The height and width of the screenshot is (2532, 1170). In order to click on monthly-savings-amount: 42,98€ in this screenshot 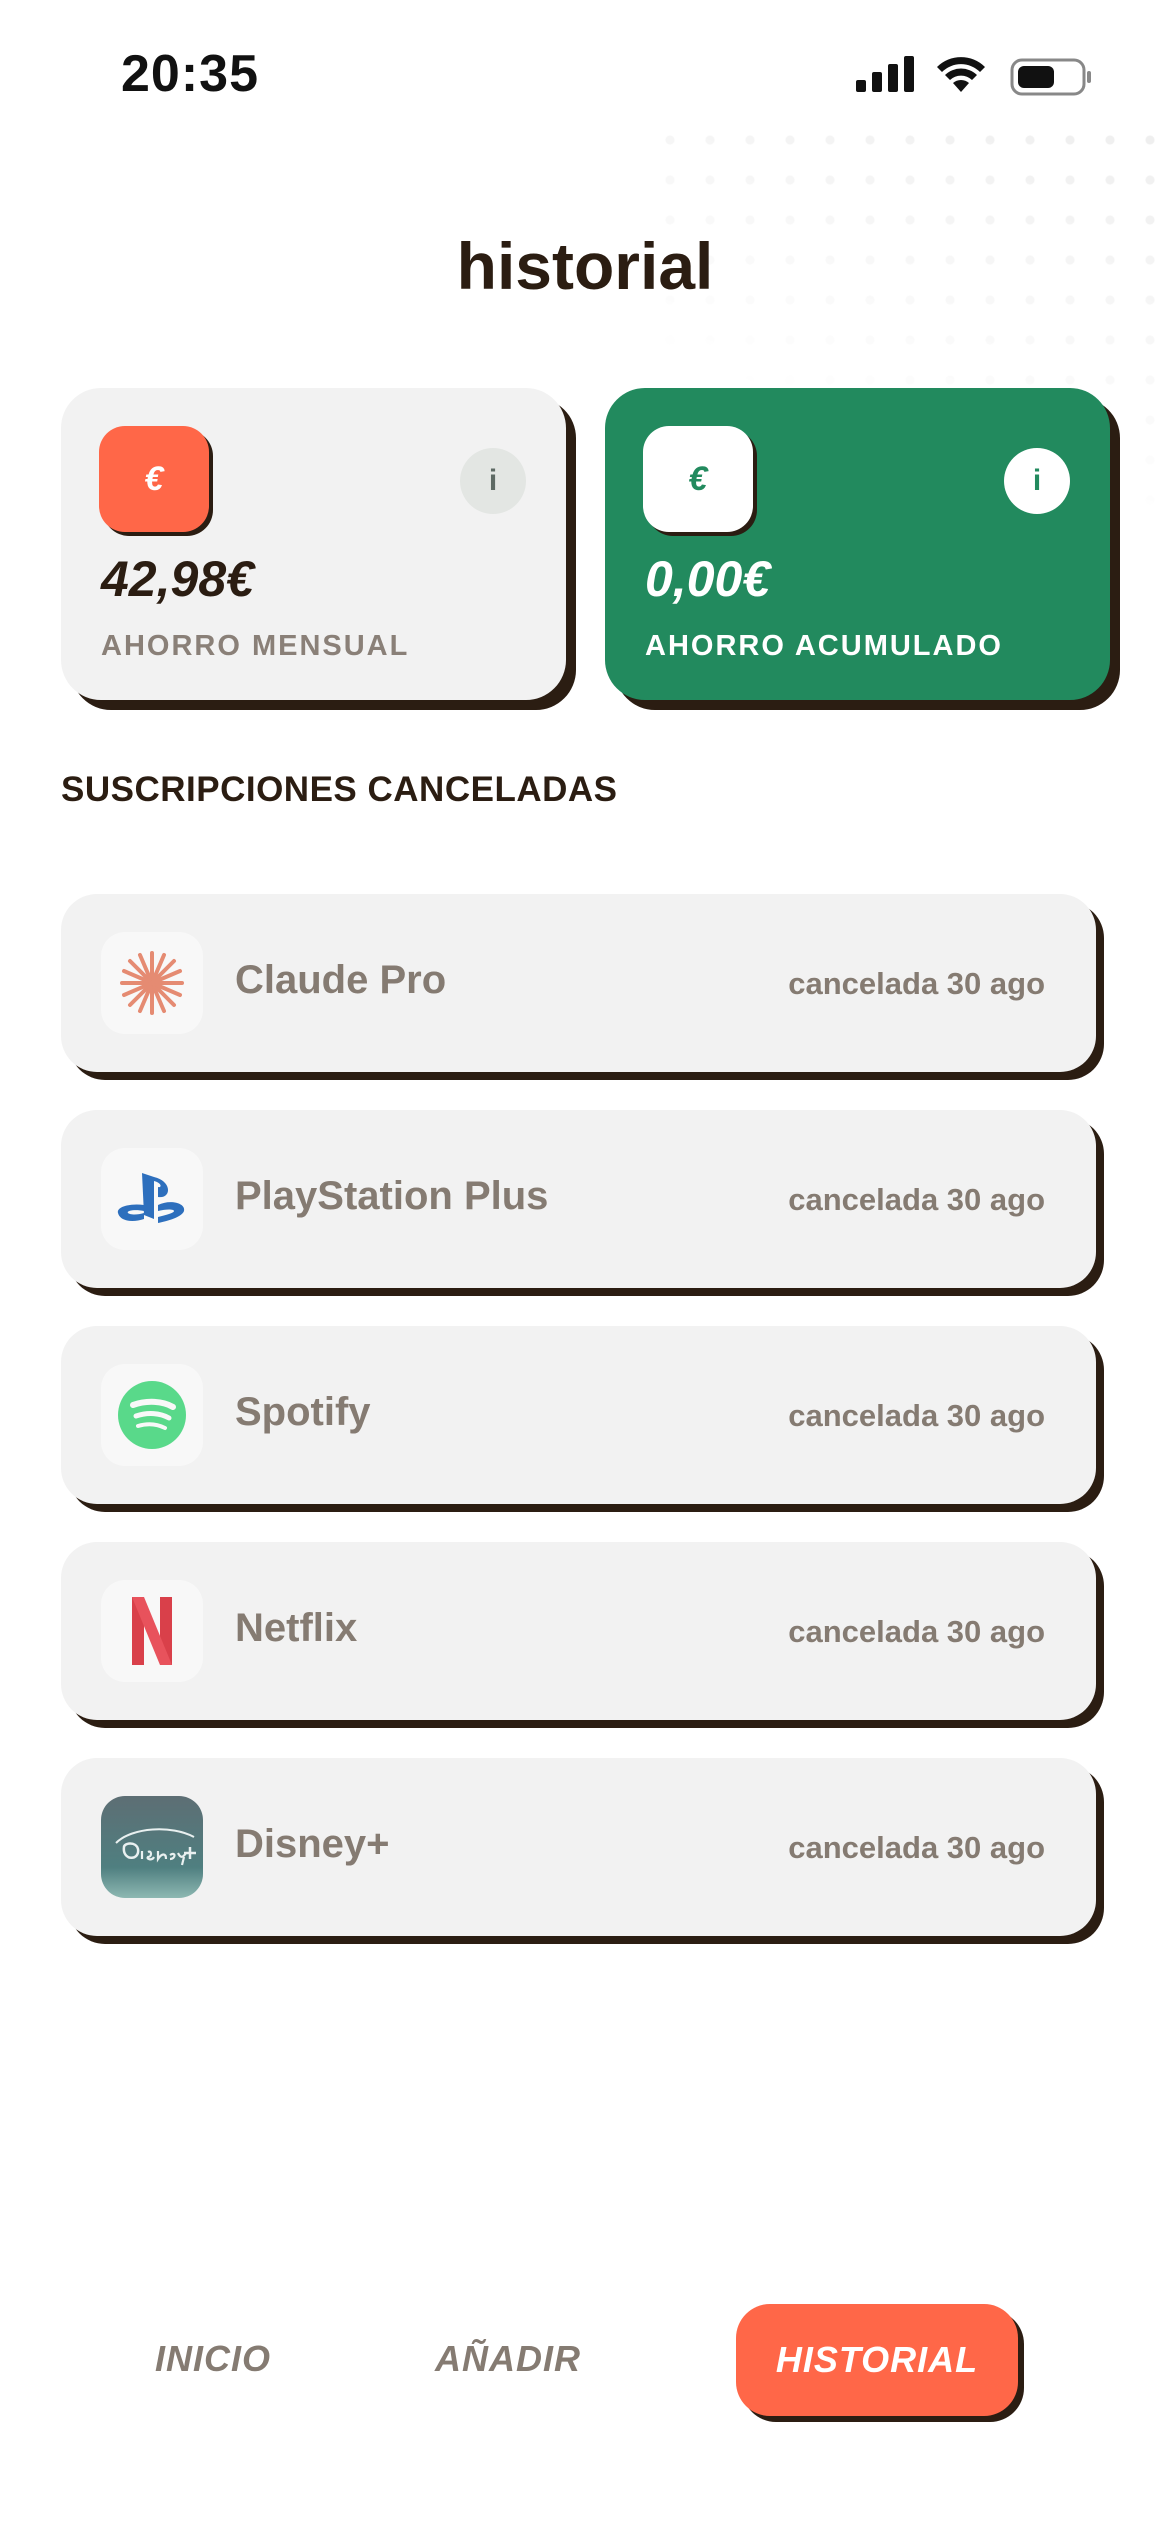, I will do `click(177, 579)`.